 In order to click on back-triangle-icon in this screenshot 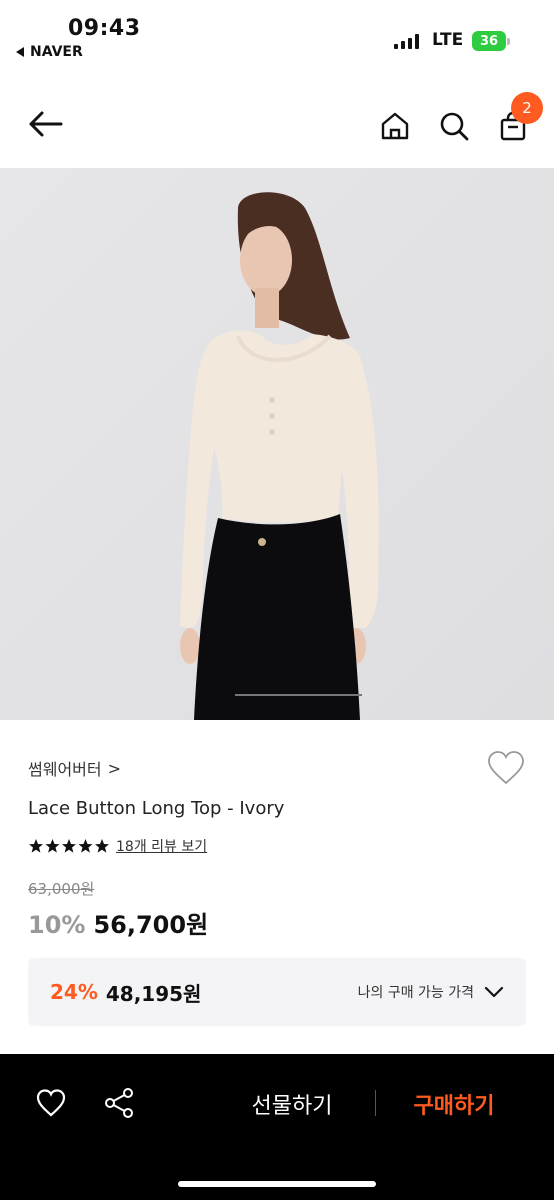, I will do `click(20, 52)`.